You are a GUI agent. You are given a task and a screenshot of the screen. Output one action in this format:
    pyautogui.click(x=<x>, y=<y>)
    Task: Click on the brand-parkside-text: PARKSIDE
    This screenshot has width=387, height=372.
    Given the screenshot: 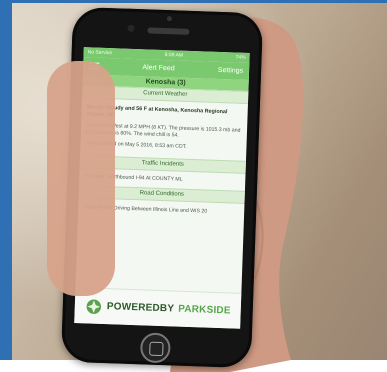 What is the action you would take?
    pyautogui.click(x=204, y=310)
    